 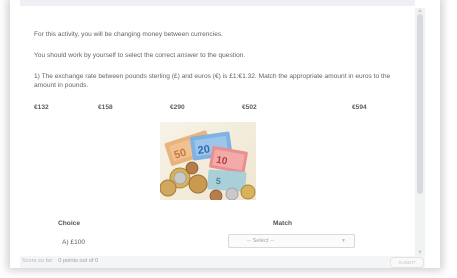 What do you see at coordinates (177, 107) in the screenshot?
I see `euro-amount-option: €290` at bounding box center [177, 107].